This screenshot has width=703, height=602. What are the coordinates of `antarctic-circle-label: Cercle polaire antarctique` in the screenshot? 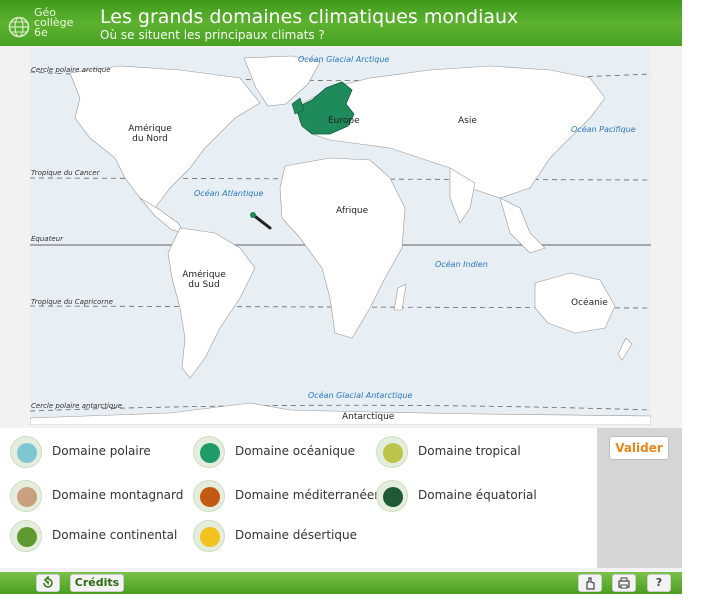 It's located at (77, 406).